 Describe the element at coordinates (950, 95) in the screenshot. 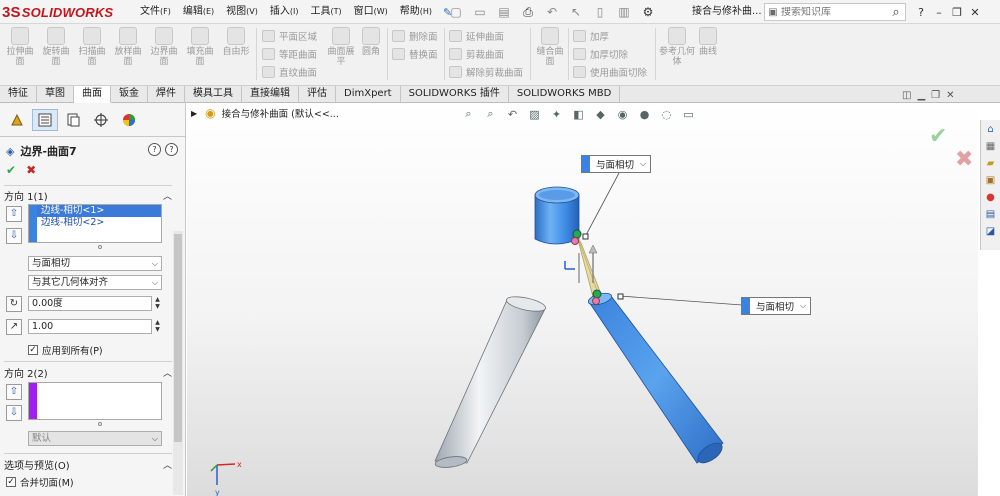

I see `viewport-close-icon: ✕` at that location.